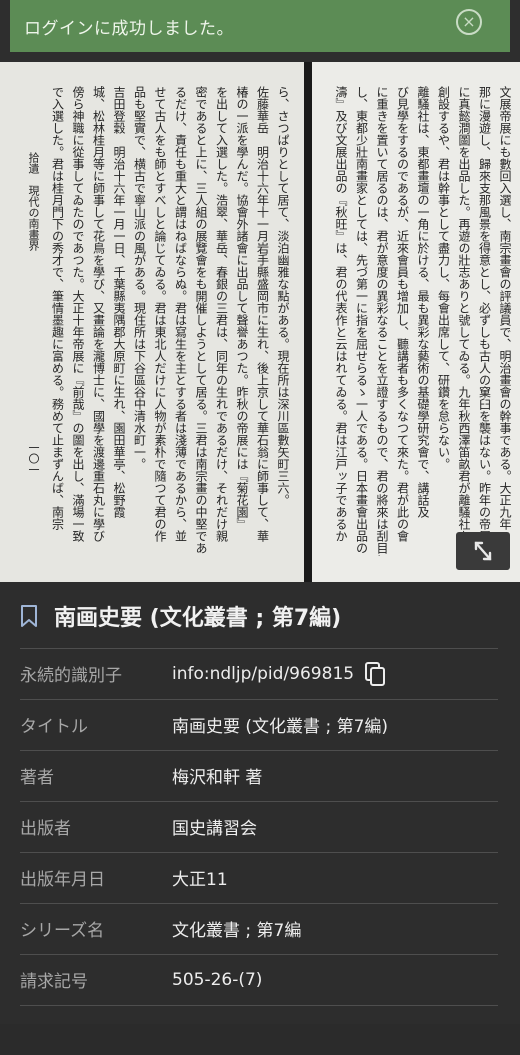  What do you see at coordinates (200, 880) in the screenshot?
I see `metadata-value: 大正11` at bounding box center [200, 880].